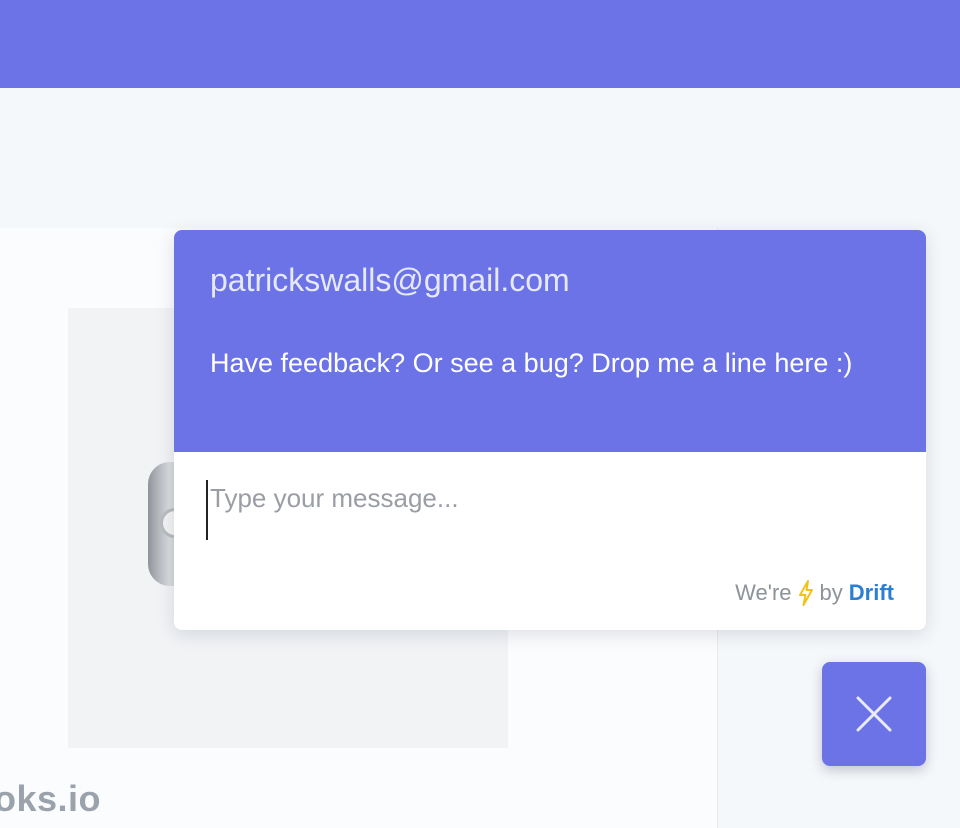  What do you see at coordinates (480, 44) in the screenshot?
I see `top-navigation-bar` at bounding box center [480, 44].